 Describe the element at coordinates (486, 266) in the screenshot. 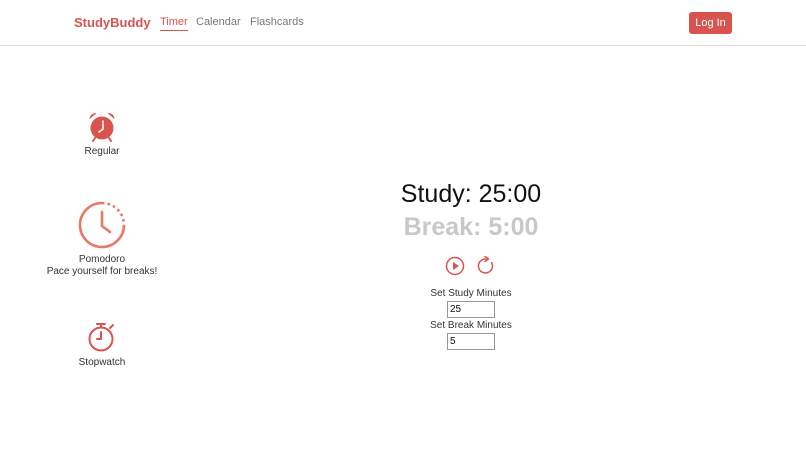

I see `reset-icon` at that location.